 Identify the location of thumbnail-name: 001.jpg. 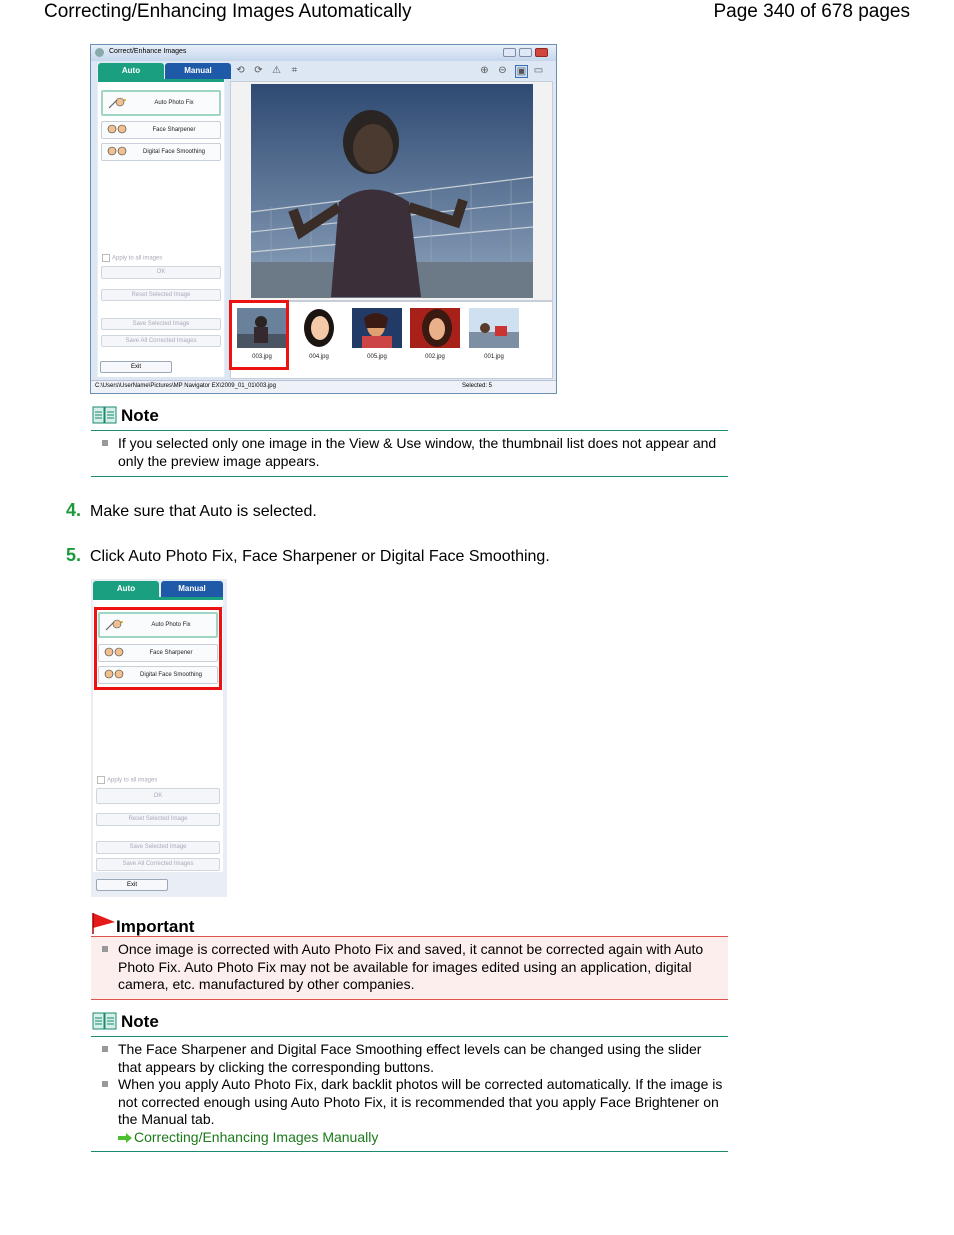
(494, 357).